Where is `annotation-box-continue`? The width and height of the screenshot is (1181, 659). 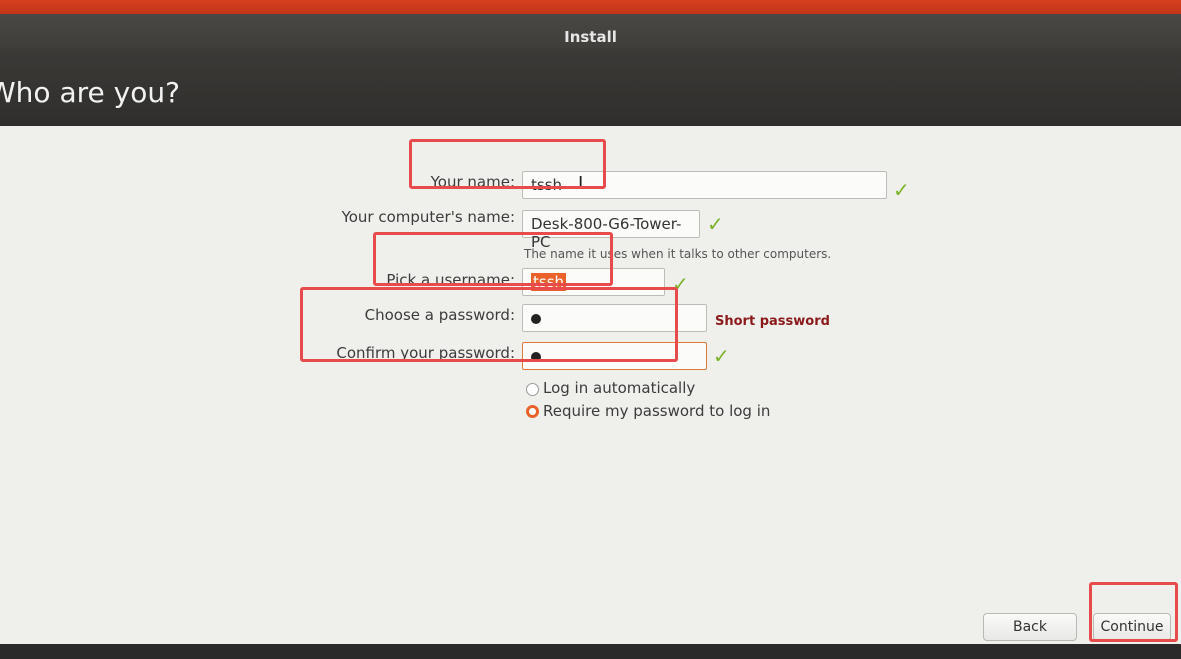
annotation-box-continue is located at coordinates (1133, 612).